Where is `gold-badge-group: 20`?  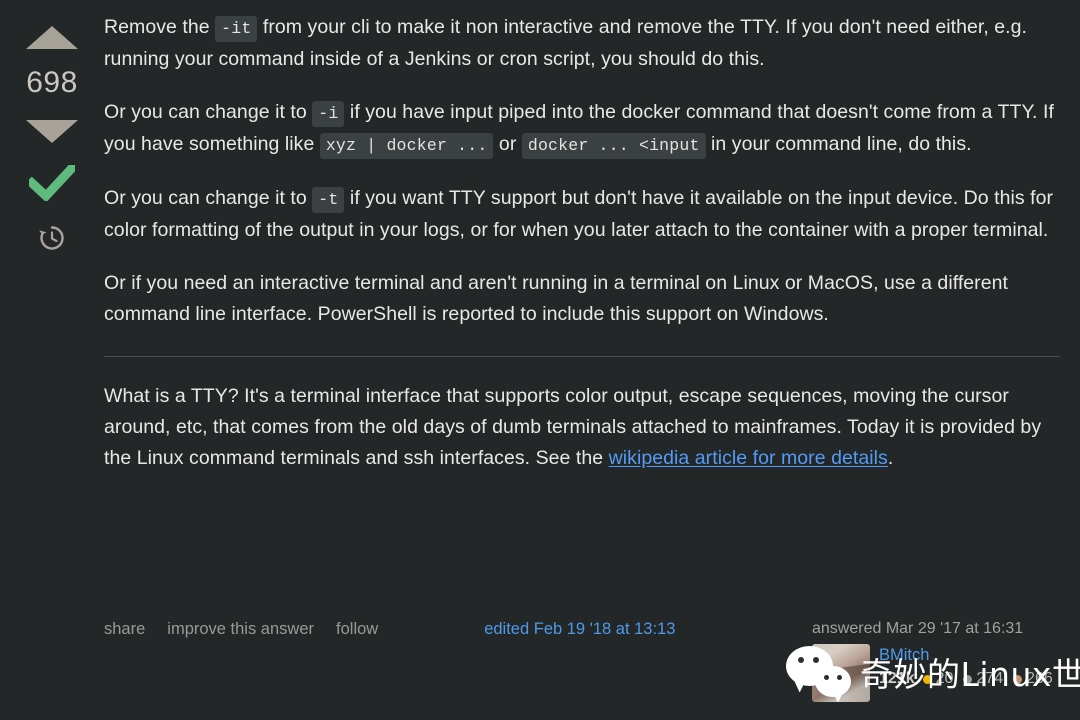 gold-badge-group: 20 is located at coordinates (938, 679).